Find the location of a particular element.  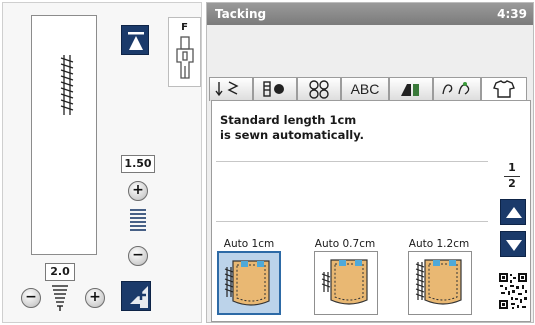

stitch-length-value: 2.0 is located at coordinates (60, 272).